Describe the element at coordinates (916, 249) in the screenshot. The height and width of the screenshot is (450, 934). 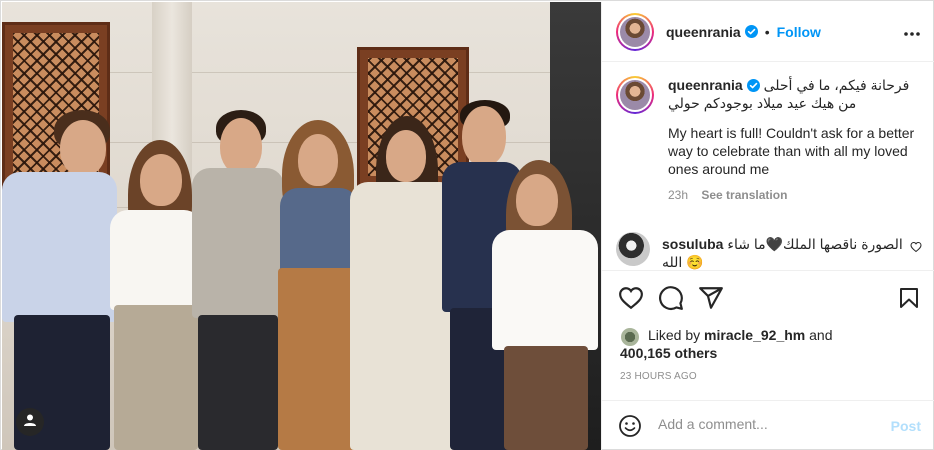
I see `comment-like-heart-icon` at that location.